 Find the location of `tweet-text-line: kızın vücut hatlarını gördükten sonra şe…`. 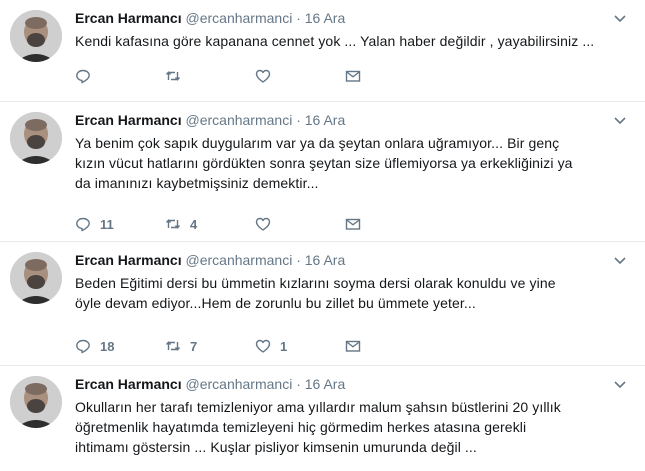

tweet-text-line: kızın vücut hatlarını gördükten sonra şe… is located at coordinates (324, 163).